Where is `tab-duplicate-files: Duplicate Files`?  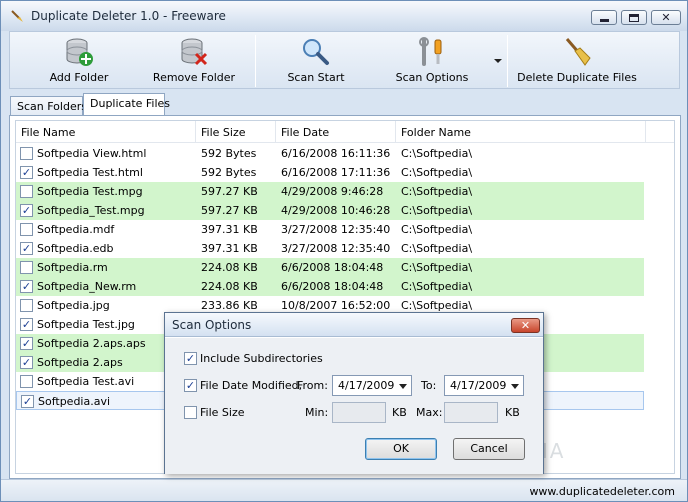
tab-duplicate-files: Duplicate Files is located at coordinates (126, 104).